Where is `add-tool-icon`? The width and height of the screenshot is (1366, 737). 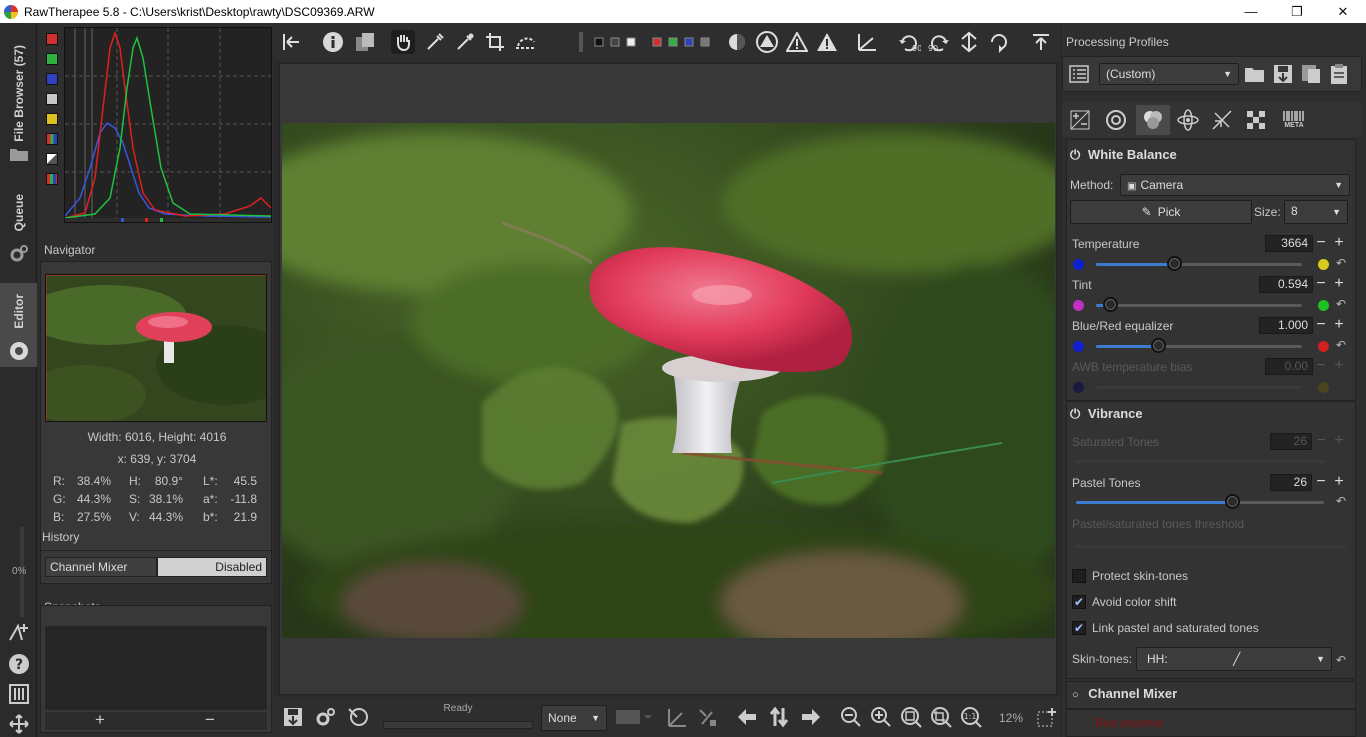 add-tool-icon is located at coordinates (18, 632).